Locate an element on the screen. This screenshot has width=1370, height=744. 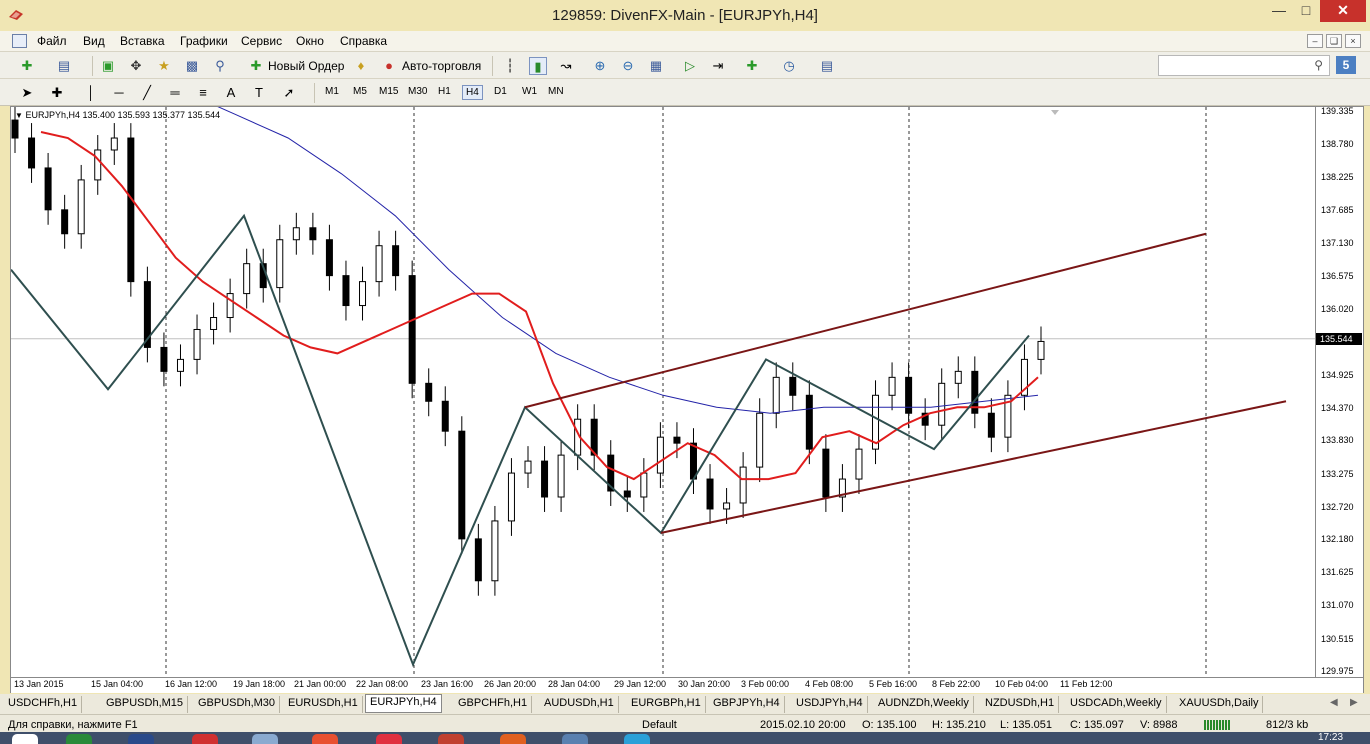
tab-nzdusd-h1: NZDUSDh,H1 is located at coordinates (1020, 704).